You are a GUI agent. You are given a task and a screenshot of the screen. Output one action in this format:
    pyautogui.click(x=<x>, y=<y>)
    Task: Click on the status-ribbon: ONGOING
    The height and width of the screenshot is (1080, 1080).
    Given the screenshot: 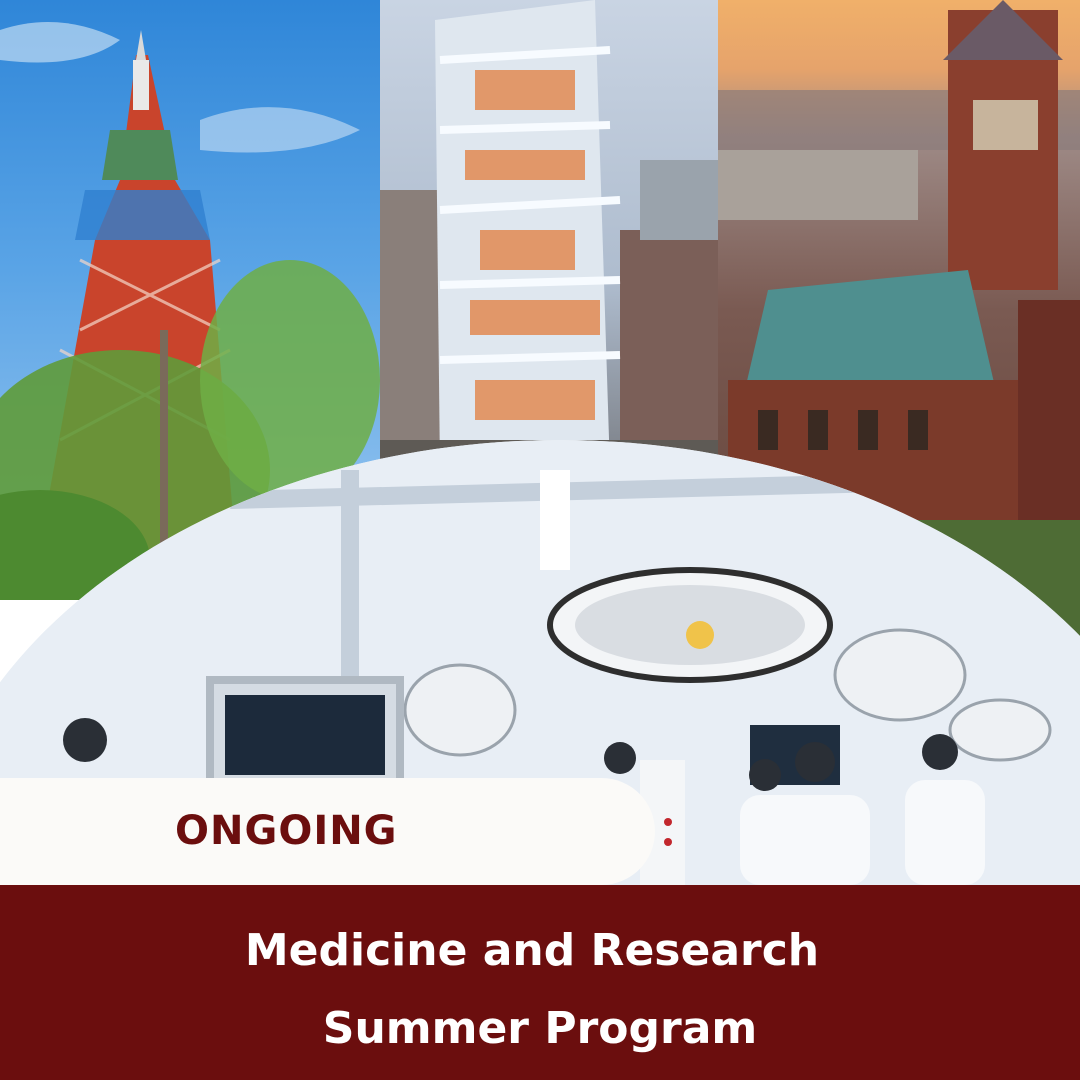 What is the action you would take?
    pyautogui.click(x=327, y=831)
    